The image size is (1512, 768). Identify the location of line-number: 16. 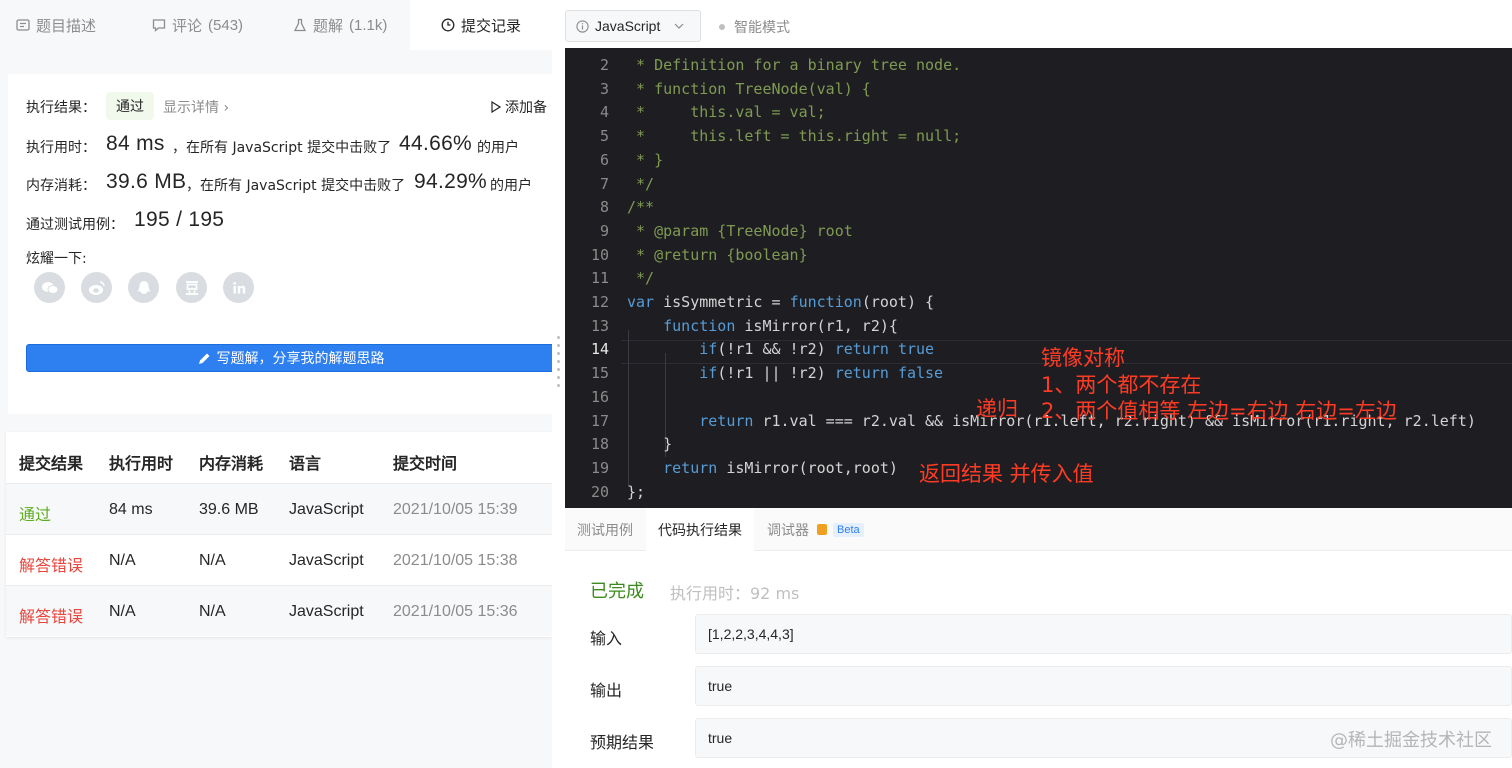
(599, 396).